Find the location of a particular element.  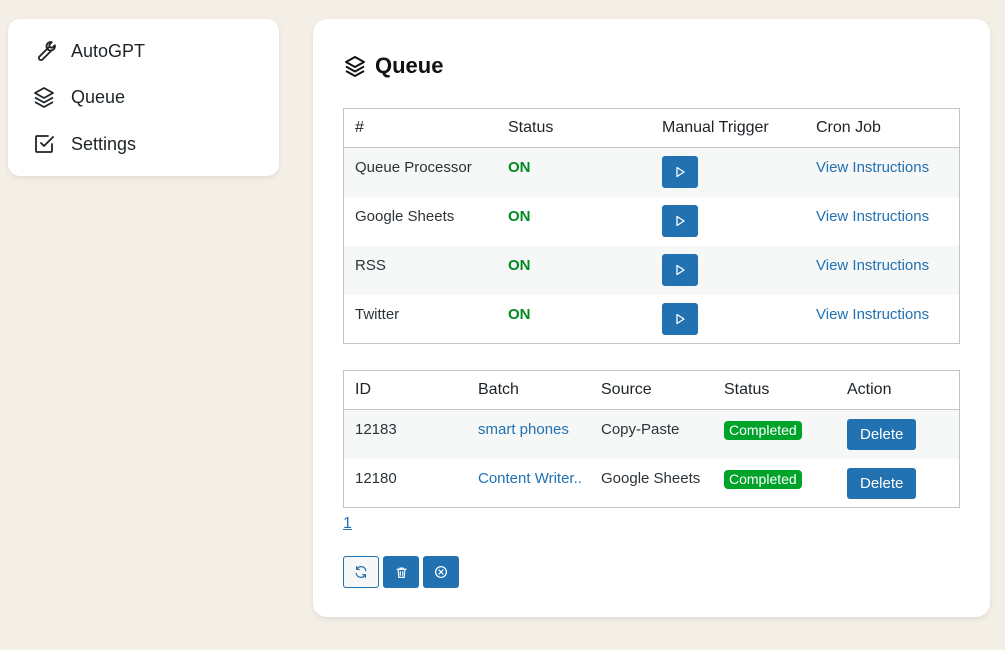

pagination-page-1: 1 is located at coordinates (347, 524).